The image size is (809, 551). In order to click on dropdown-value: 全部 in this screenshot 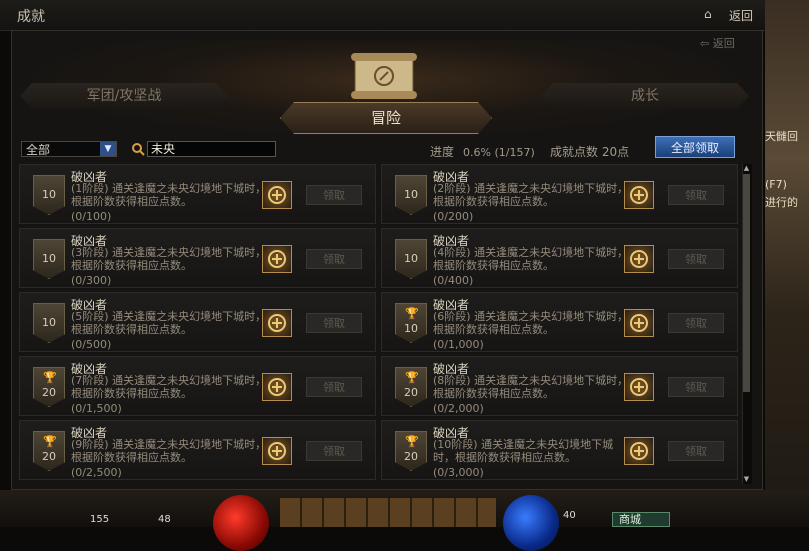, I will do `click(38, 150)`.